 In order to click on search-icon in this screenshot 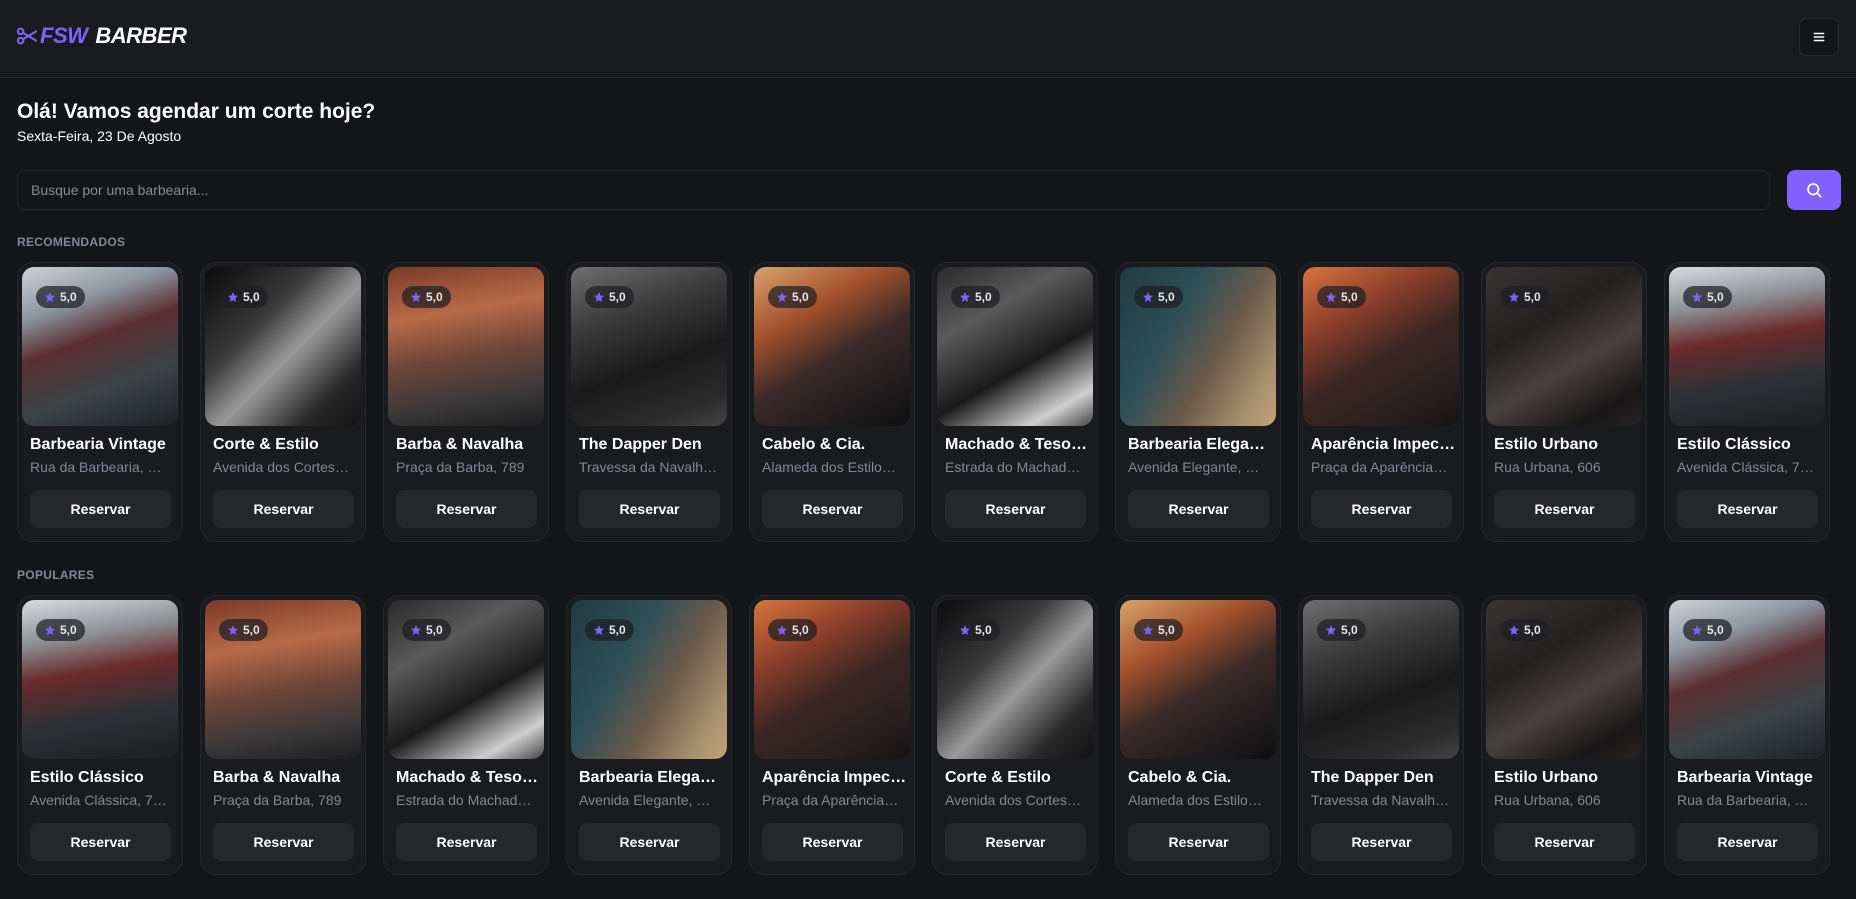, I will do `click(1814, 190)`.